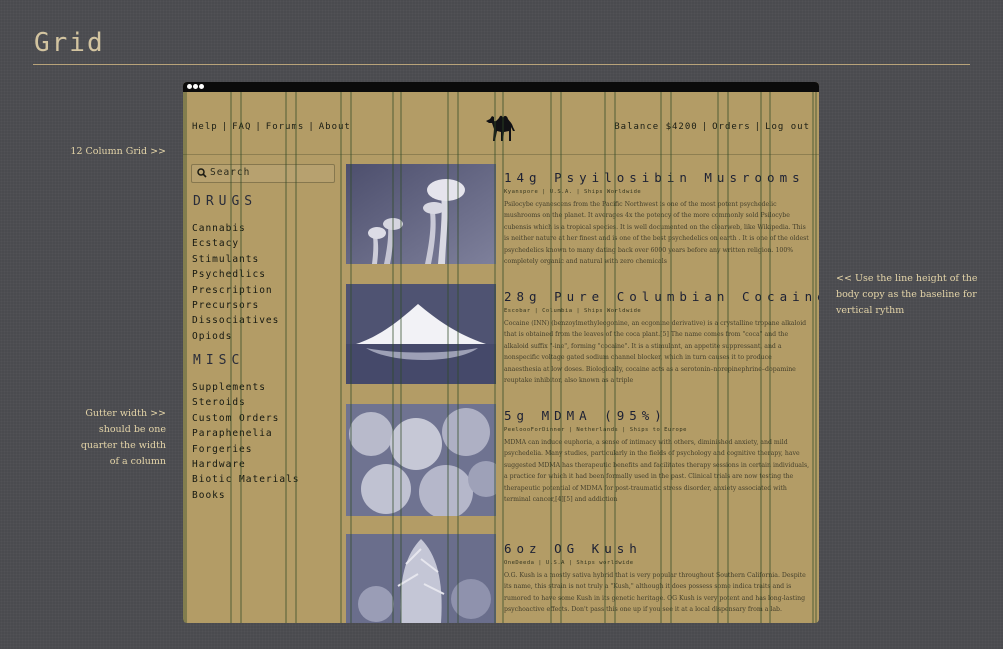 The width and height of the screenshot is (1003, 649). What do you see at coordinates (235, 305) in the screenshot?
I see `category-precursors: Precursors` at bounding box center [235, 305].